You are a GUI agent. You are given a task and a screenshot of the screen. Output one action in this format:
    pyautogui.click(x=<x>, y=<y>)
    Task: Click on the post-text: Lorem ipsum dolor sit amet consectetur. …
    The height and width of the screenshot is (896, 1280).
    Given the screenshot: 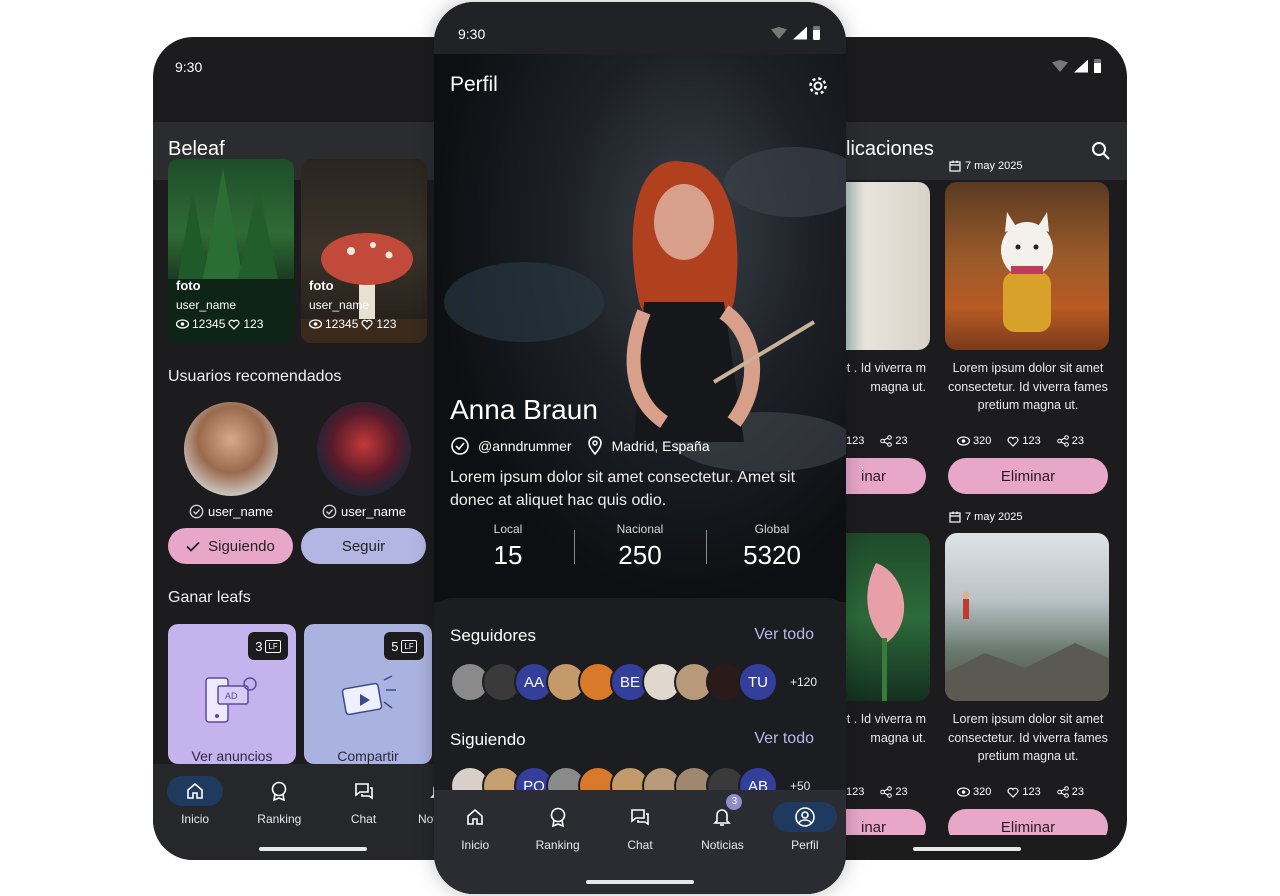 What is the action you would take?
    pyautogui.click(x=1028, y=386)
    